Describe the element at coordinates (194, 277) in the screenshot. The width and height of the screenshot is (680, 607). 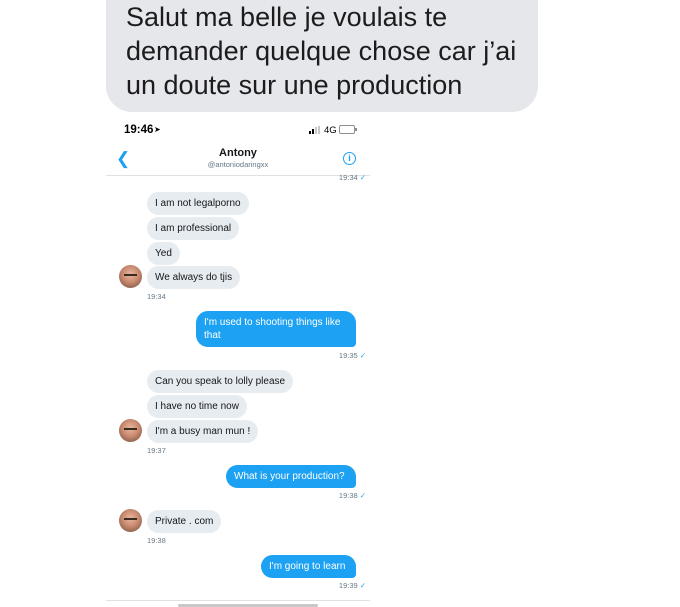
I see `incoming-message: We always do tjis` at that location.